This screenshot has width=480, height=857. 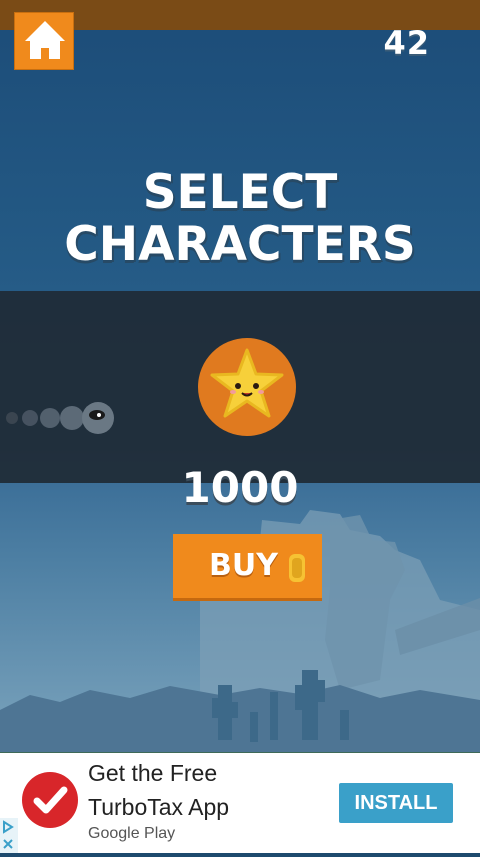 I want to click on buy-button-label: BUY, so click(x=243, y=565).